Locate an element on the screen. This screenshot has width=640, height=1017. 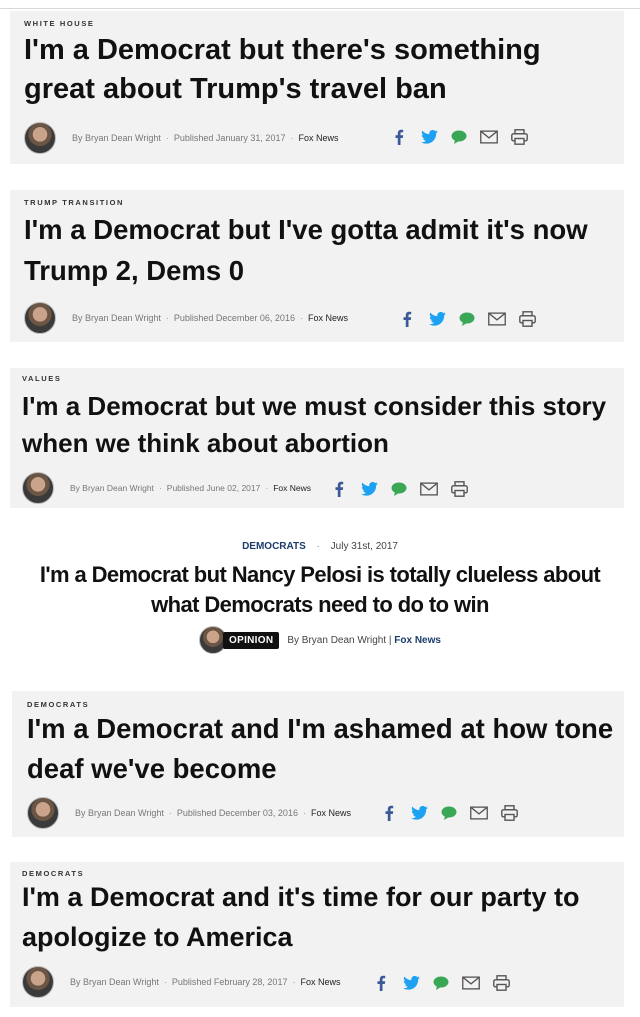
published-date: Published June 02, 2017 is located at coordinates (213, 488).